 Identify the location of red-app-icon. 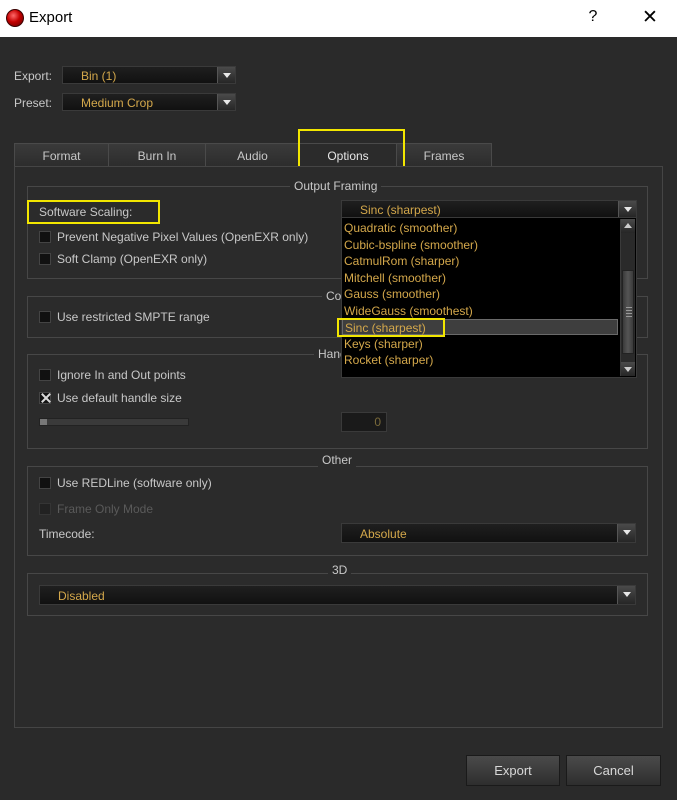
(15, 18).